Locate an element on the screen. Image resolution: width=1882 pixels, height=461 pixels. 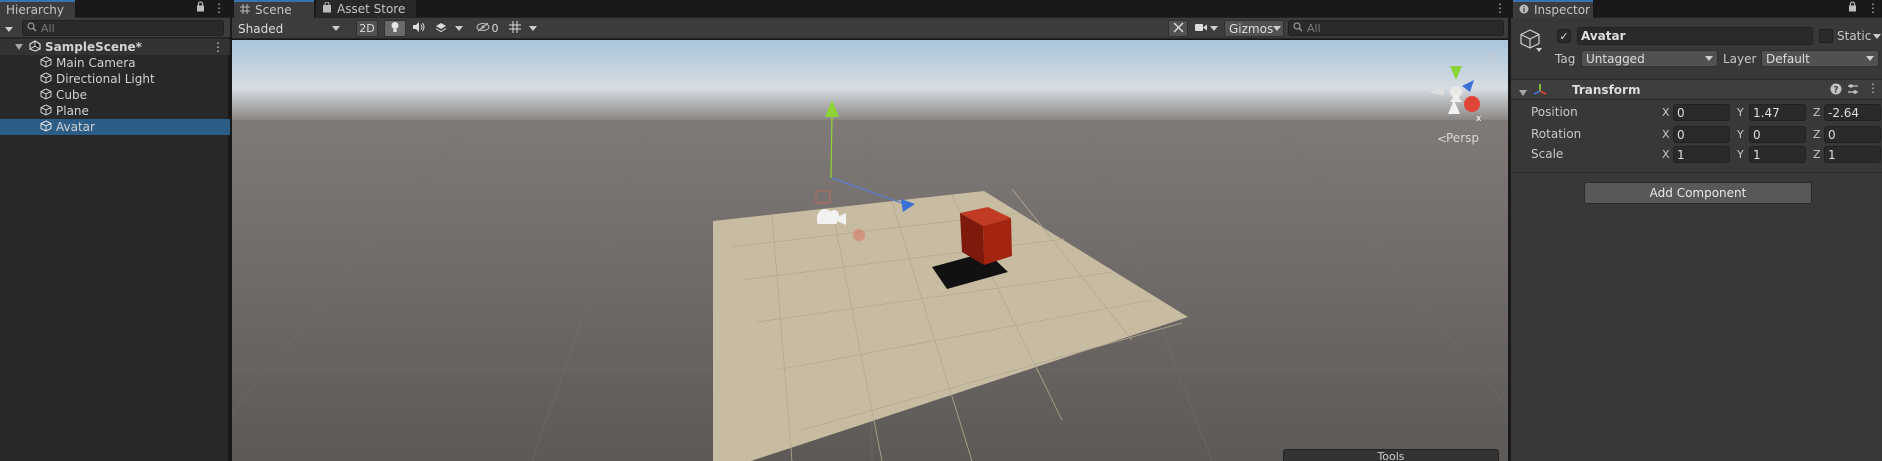
rotation-x-field: 0 is located at coordinates (1701, 134).